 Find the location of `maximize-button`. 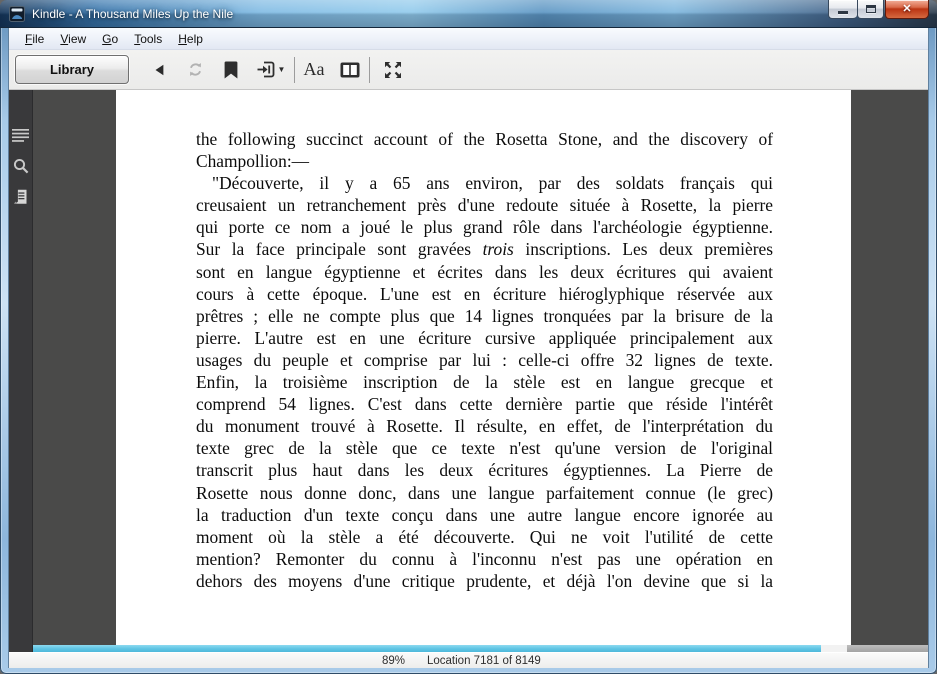

maximize-button is located at coordinates (870, 9).